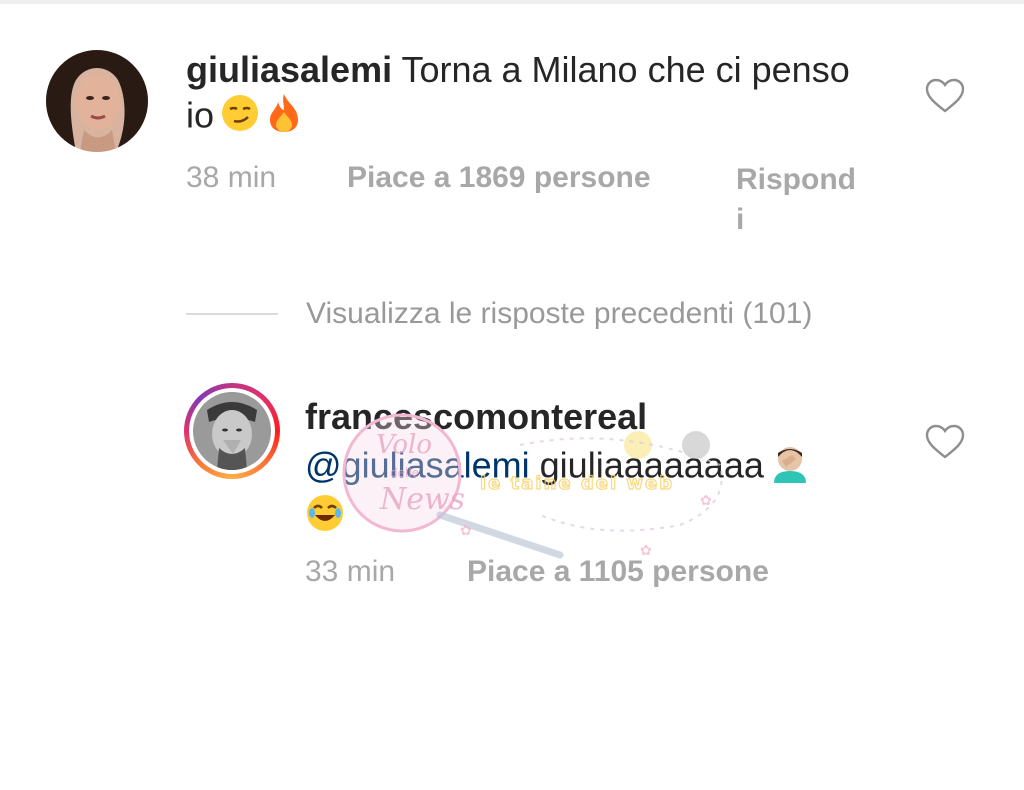  I want to click on top-divider, so click(512, 2).